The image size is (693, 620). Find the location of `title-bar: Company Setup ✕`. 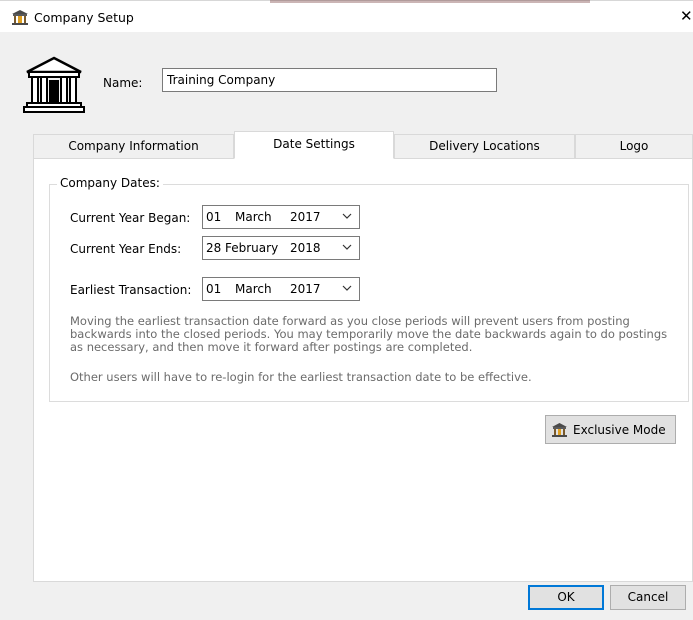

title-bar: Company Setup ✕ is located at coordinates (346, 16).